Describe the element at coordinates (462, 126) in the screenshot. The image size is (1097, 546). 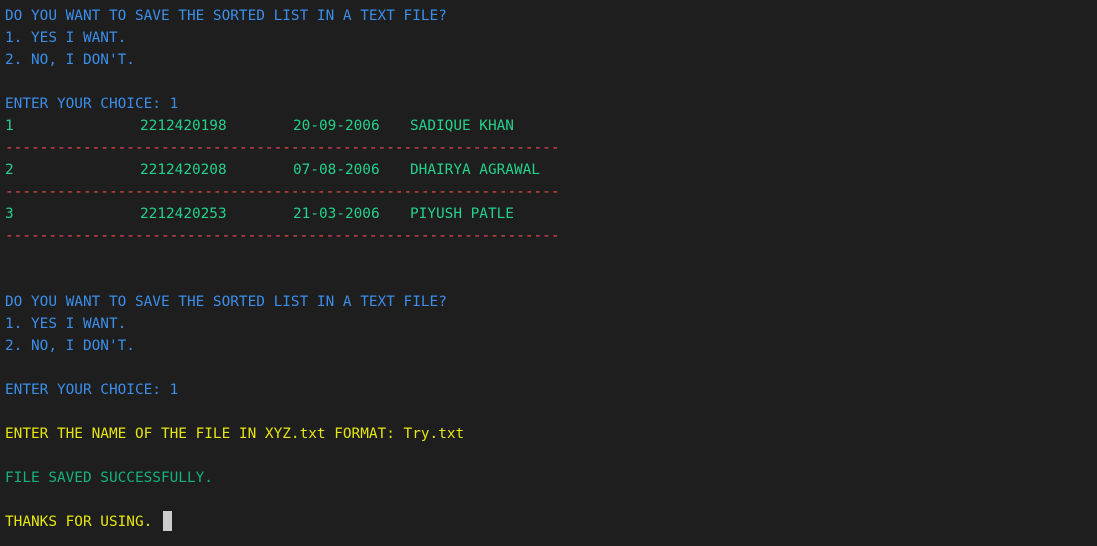
I see `row-name: SADIQUE KHAN` at that location.